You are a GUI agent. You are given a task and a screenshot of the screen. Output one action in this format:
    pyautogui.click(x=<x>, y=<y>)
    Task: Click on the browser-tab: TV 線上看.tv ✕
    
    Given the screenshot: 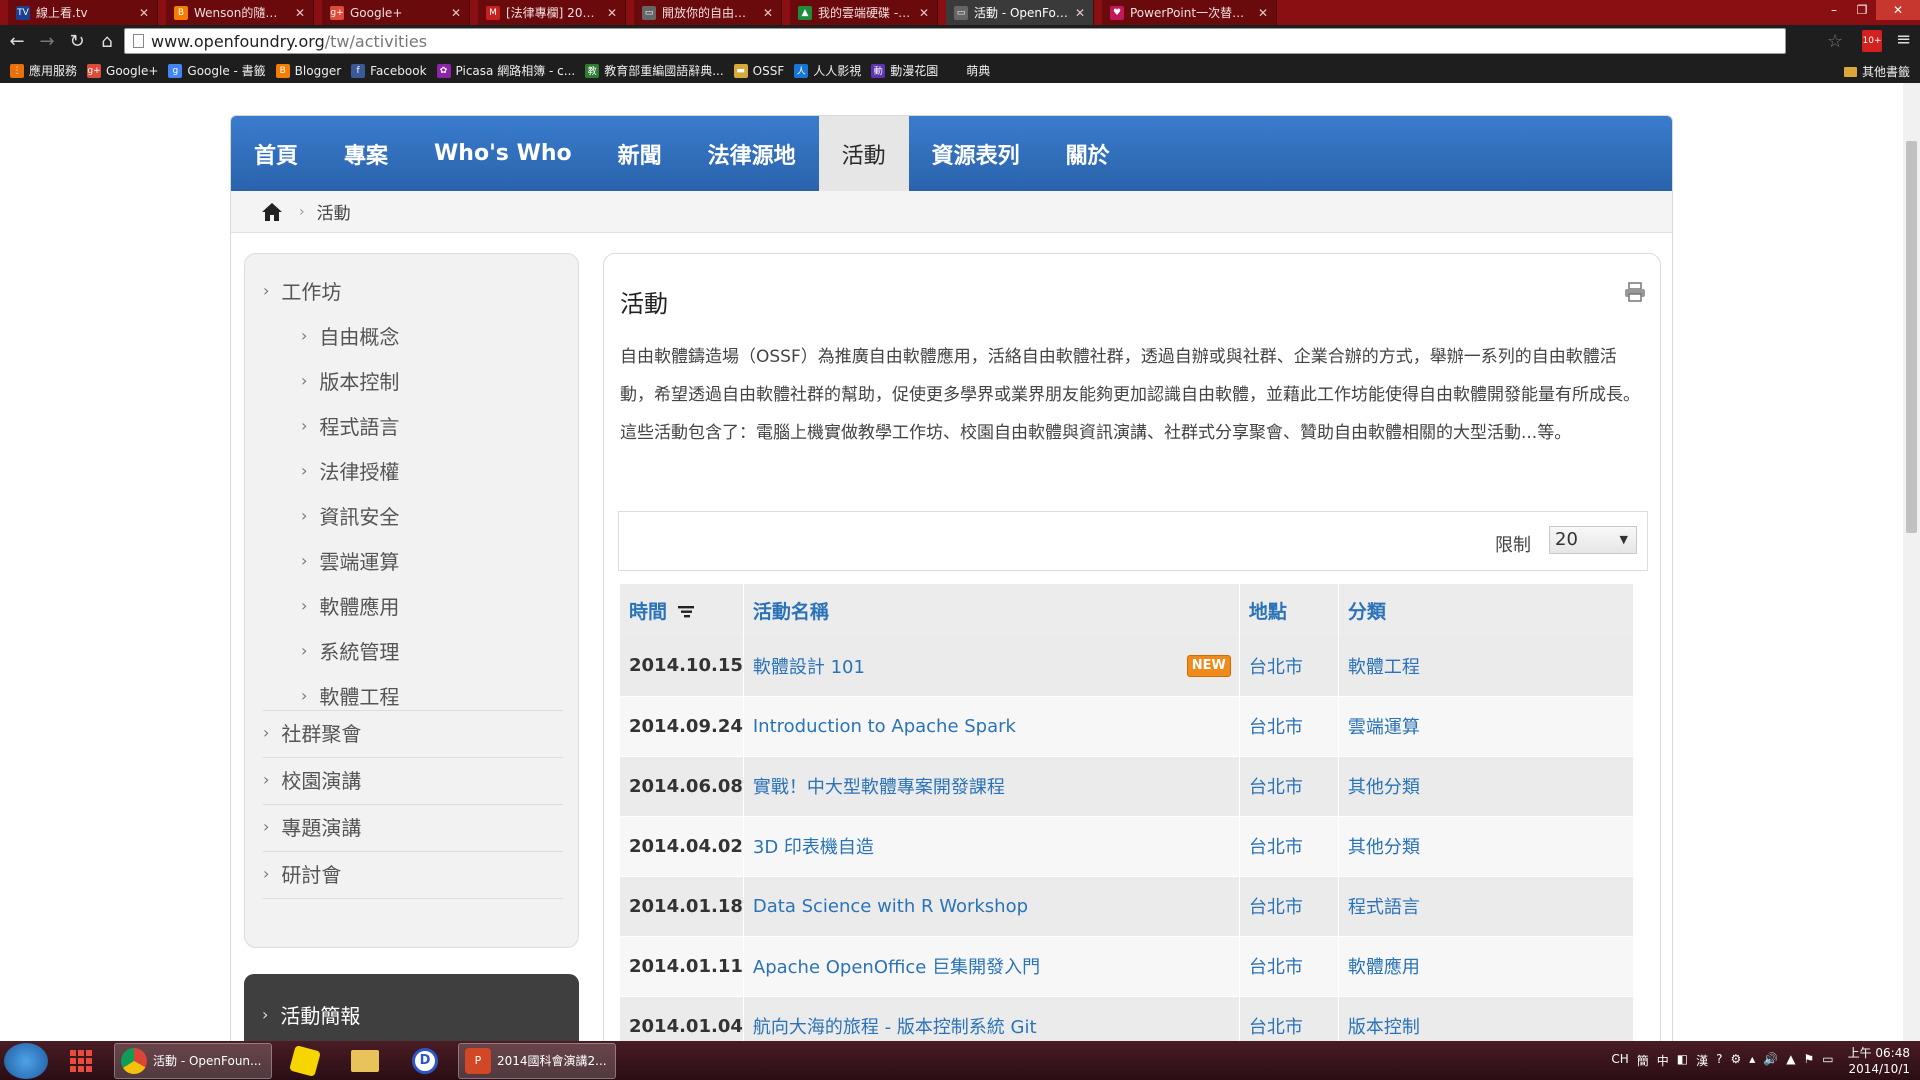 What is the action you would take?
    pyautogui.click(x=83, y=12)
    